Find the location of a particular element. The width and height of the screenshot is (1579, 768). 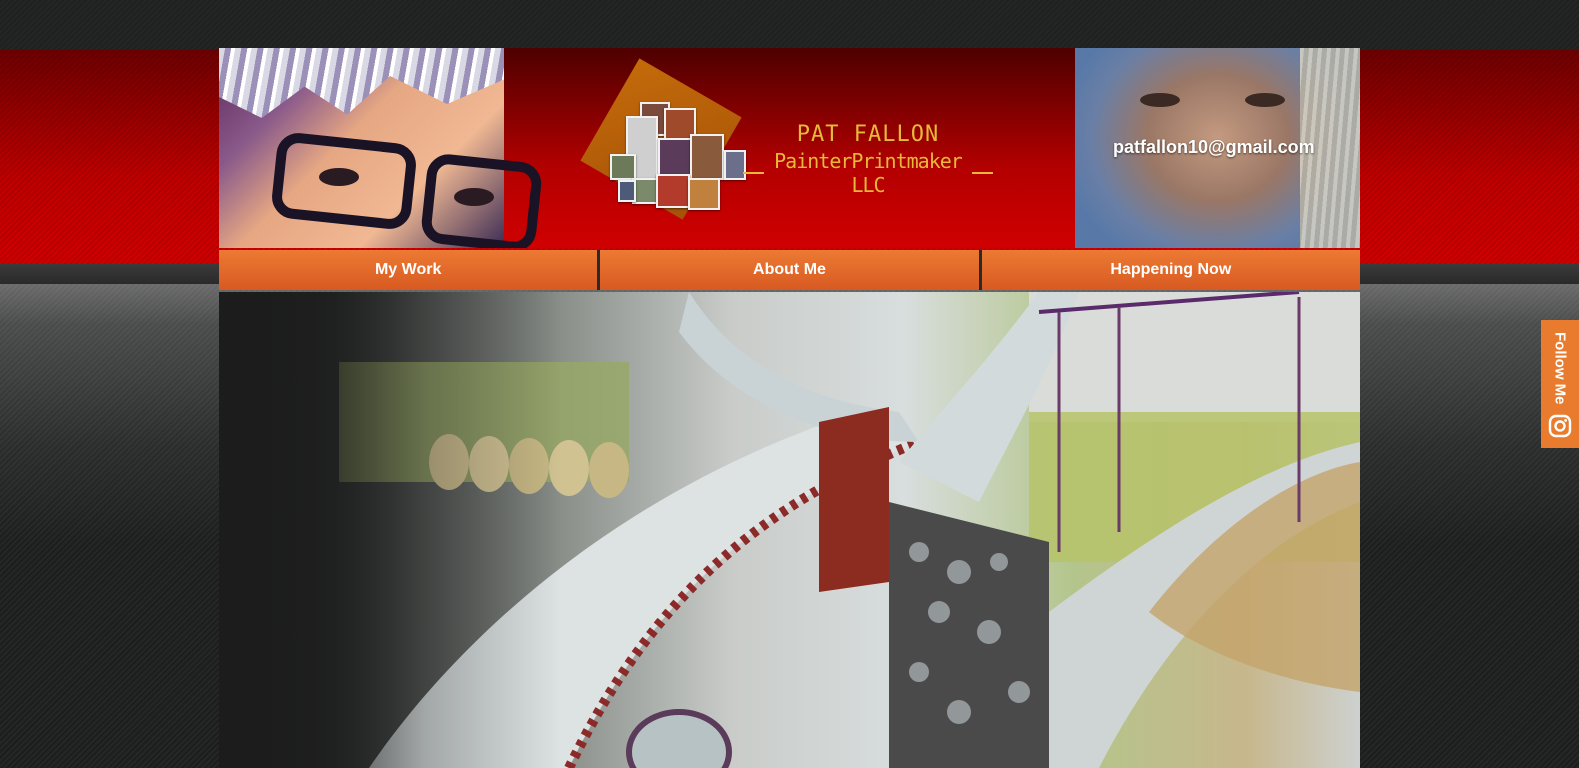

follow-me-label: Follow Me is located at coordinates (1560, 368).